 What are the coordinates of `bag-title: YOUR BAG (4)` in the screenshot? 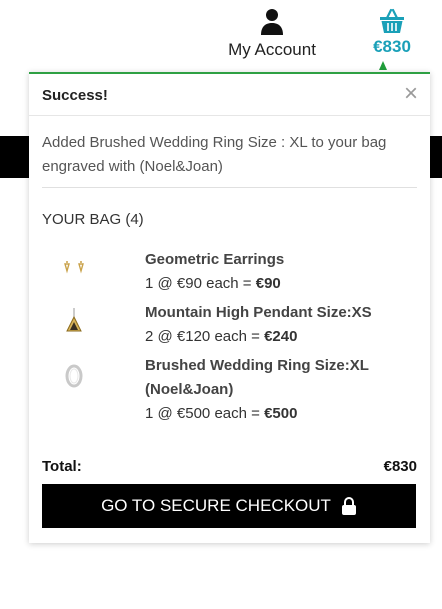 It's located at (93, 219).